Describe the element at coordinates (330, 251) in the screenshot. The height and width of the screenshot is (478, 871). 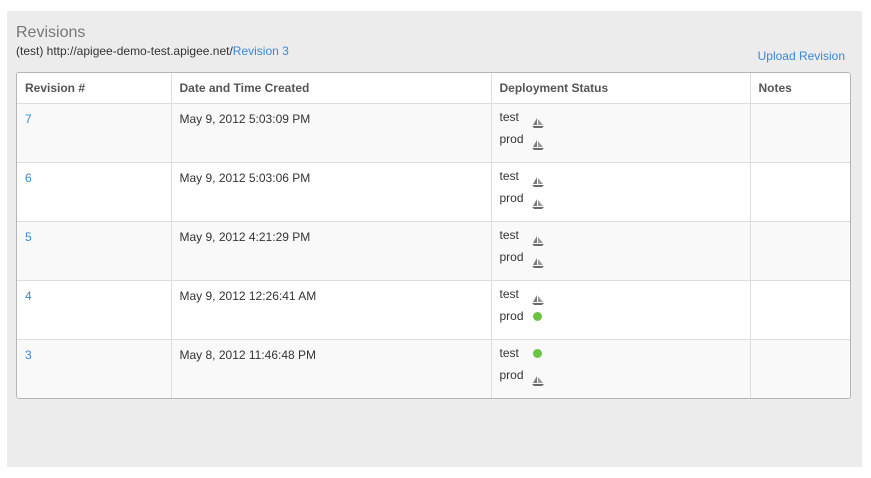
I see `created-cell: May 9, 2012 4:21:29 PM` at that location.